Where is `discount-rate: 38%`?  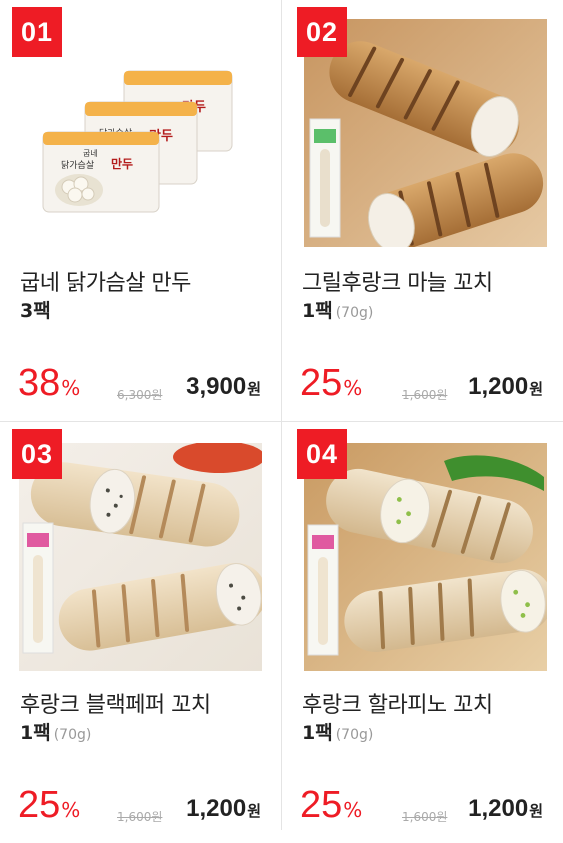
discount-rate: 38% is located at coordinates (49, 383).